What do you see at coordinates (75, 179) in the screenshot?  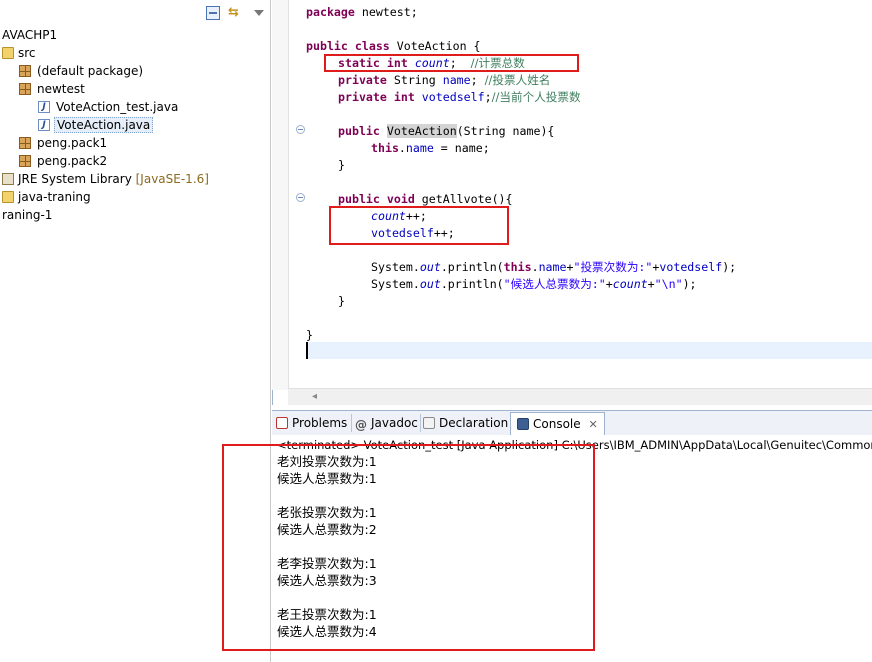 I see `tree-item-label: JRE System Library` at bounding box center [75, 179].